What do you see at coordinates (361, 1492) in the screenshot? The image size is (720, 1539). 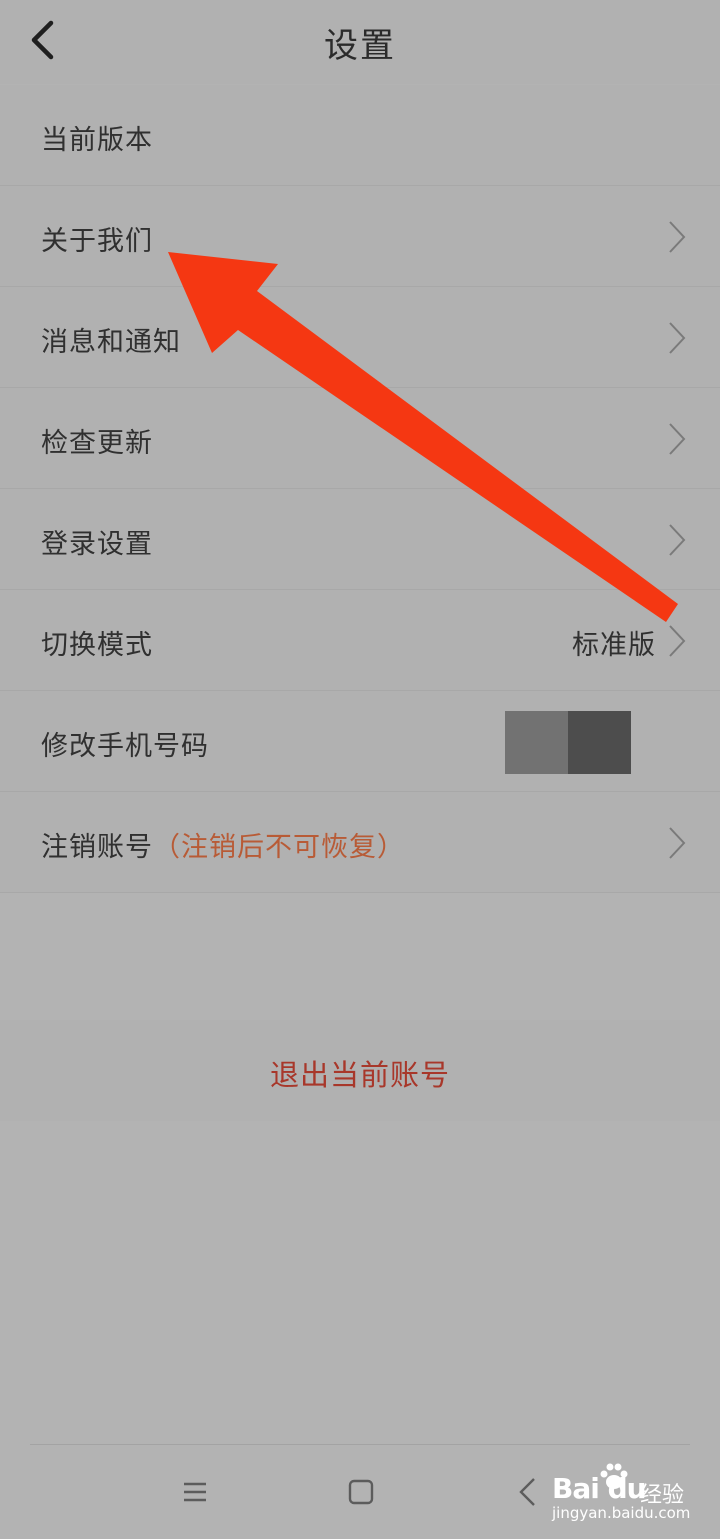 I see `home-icon` at bounding box center [361, 1492].